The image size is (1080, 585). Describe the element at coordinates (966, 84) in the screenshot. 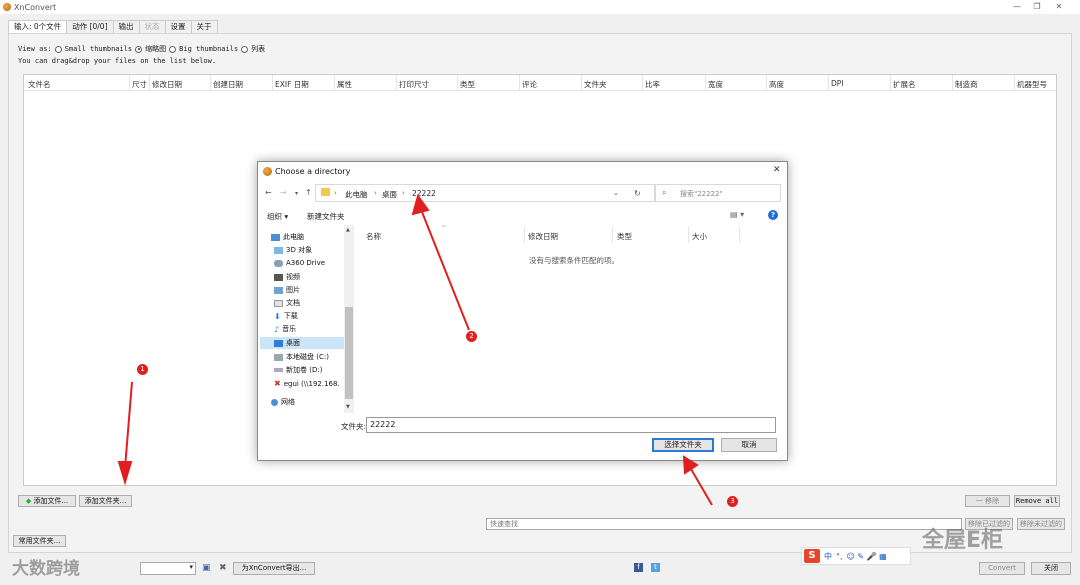

I see `column-header: 制造商` at that location.